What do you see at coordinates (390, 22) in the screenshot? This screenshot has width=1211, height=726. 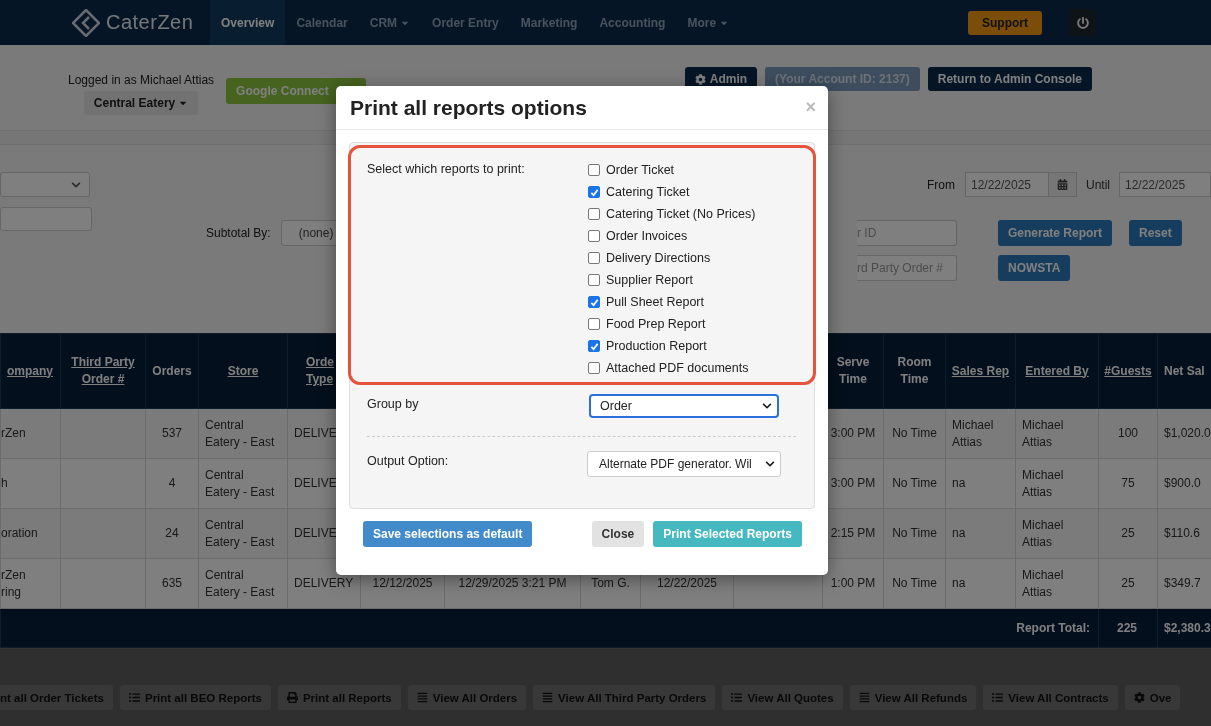 I see `nav-item: CRM` at bounding box center [390, 22].